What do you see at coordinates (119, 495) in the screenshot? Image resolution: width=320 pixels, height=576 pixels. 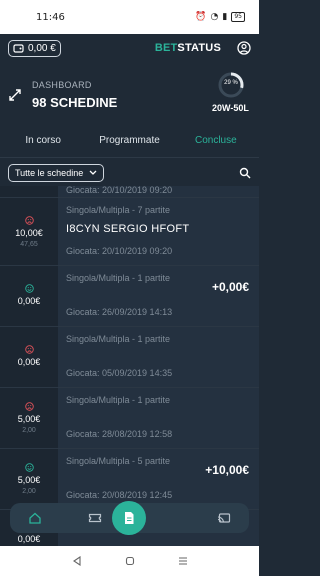 I see `bet-date: Giocata: 20/08/2019 12:45` at bounding box center [119, 495].